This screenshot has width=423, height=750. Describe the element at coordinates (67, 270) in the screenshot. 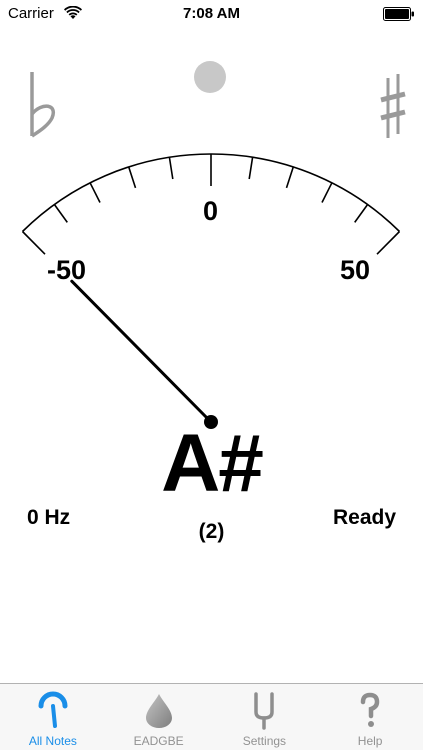

I see `scale-min-label: -50` at that location.